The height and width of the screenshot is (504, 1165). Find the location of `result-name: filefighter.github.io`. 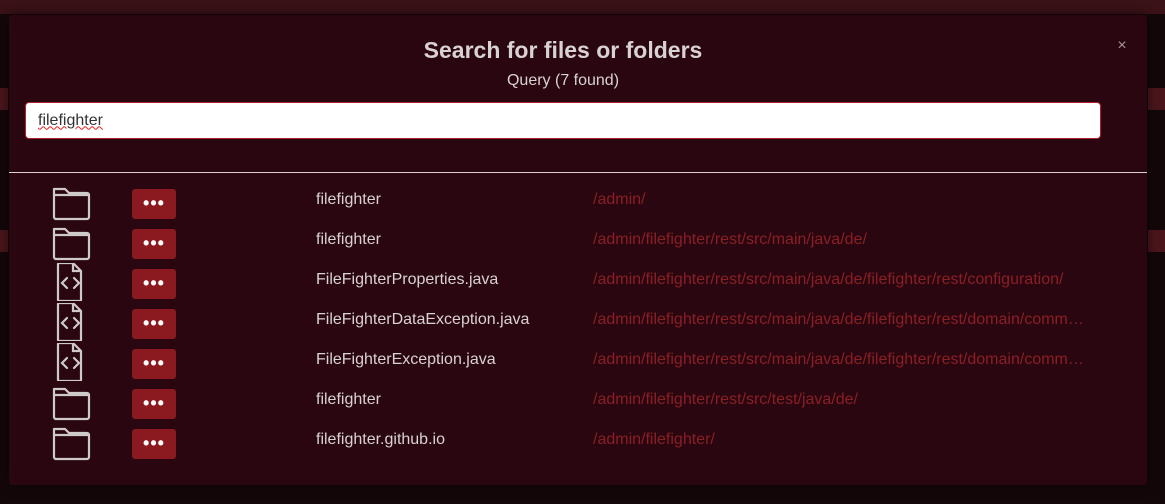

result-name: filefighter.github.io is located at coordinates (380, 440).